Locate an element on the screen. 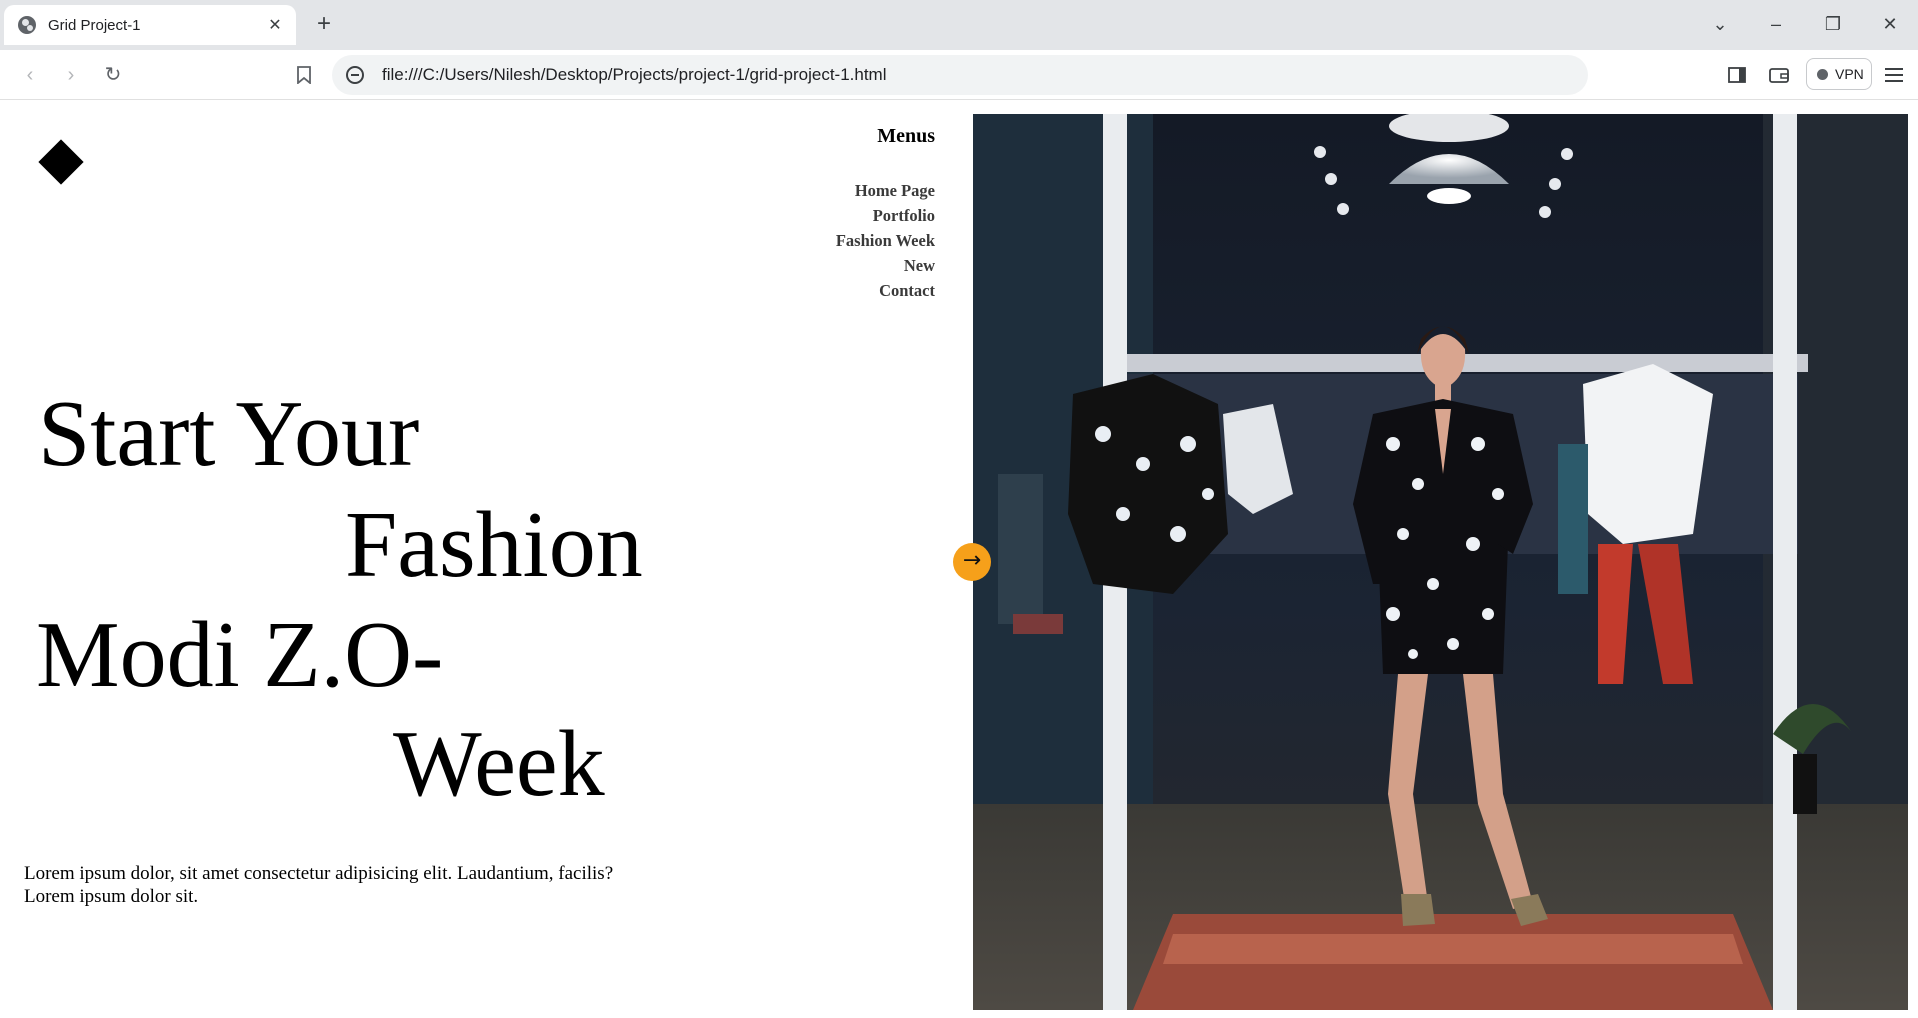 The image size is (1918, 1018). menu-icon is located at coordinates (1894, 75).